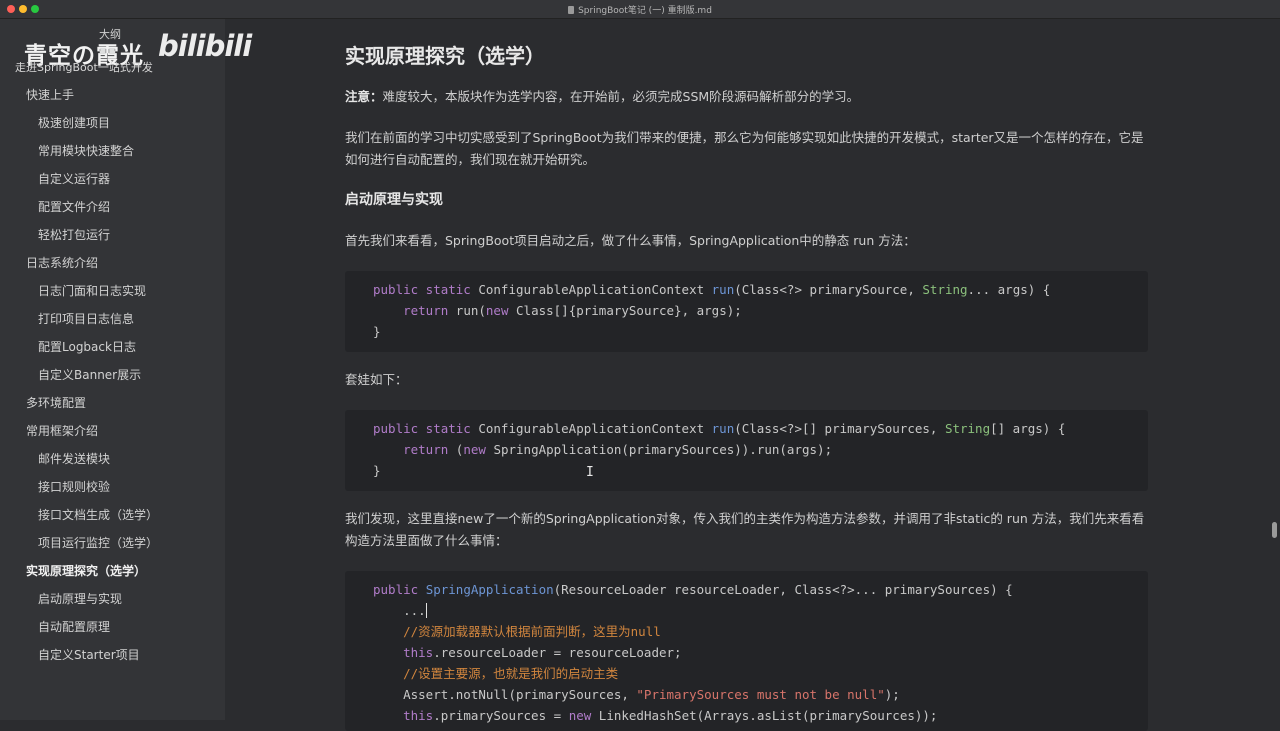  I want to click on outline-item: 启动原理与实现, so click(80, 598).